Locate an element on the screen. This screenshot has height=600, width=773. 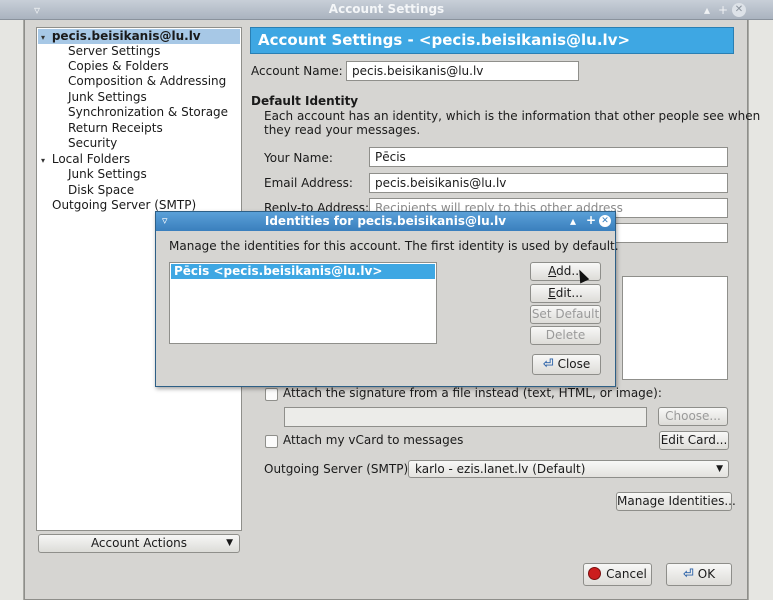
identities-list: Pēcis <pecis.beisikanis@lu.lv> is located at coordinates (303, 303).